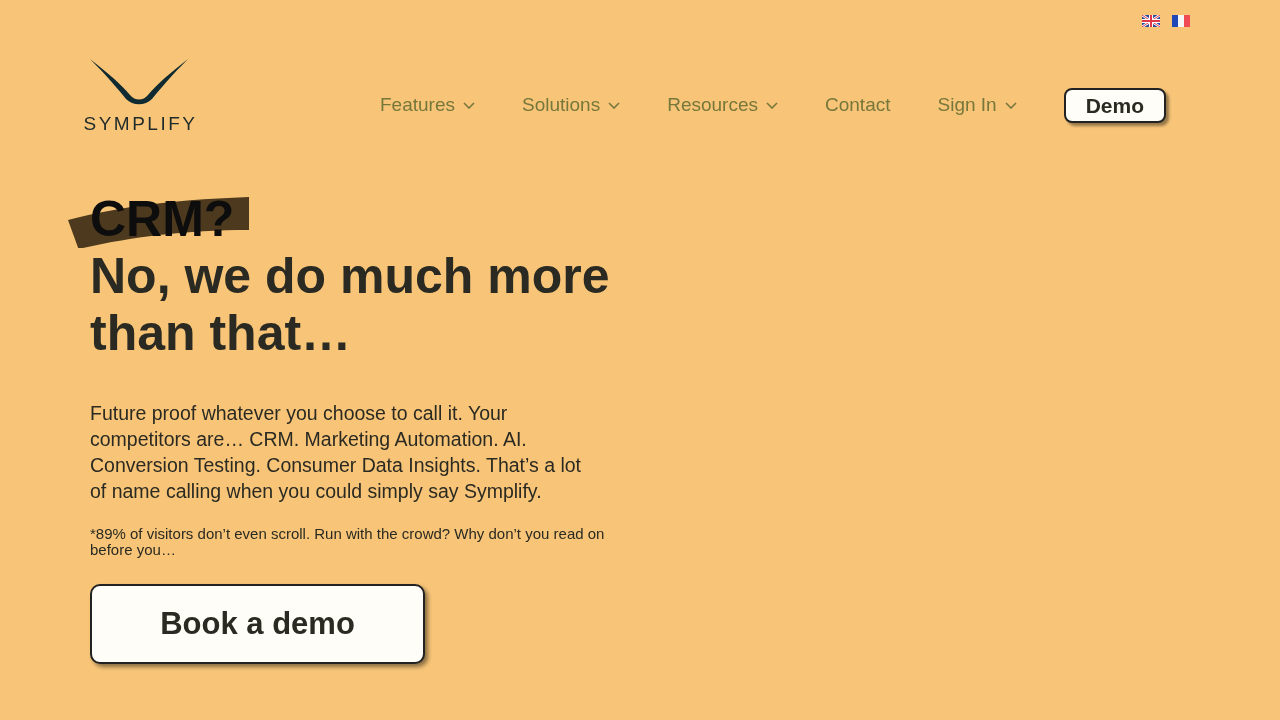 The height and width of the screenshot is (720, 1280). Describe the element at coordinates (257, 624) in the screenshot. I see `book-demo-button: Book a demo` at that location.